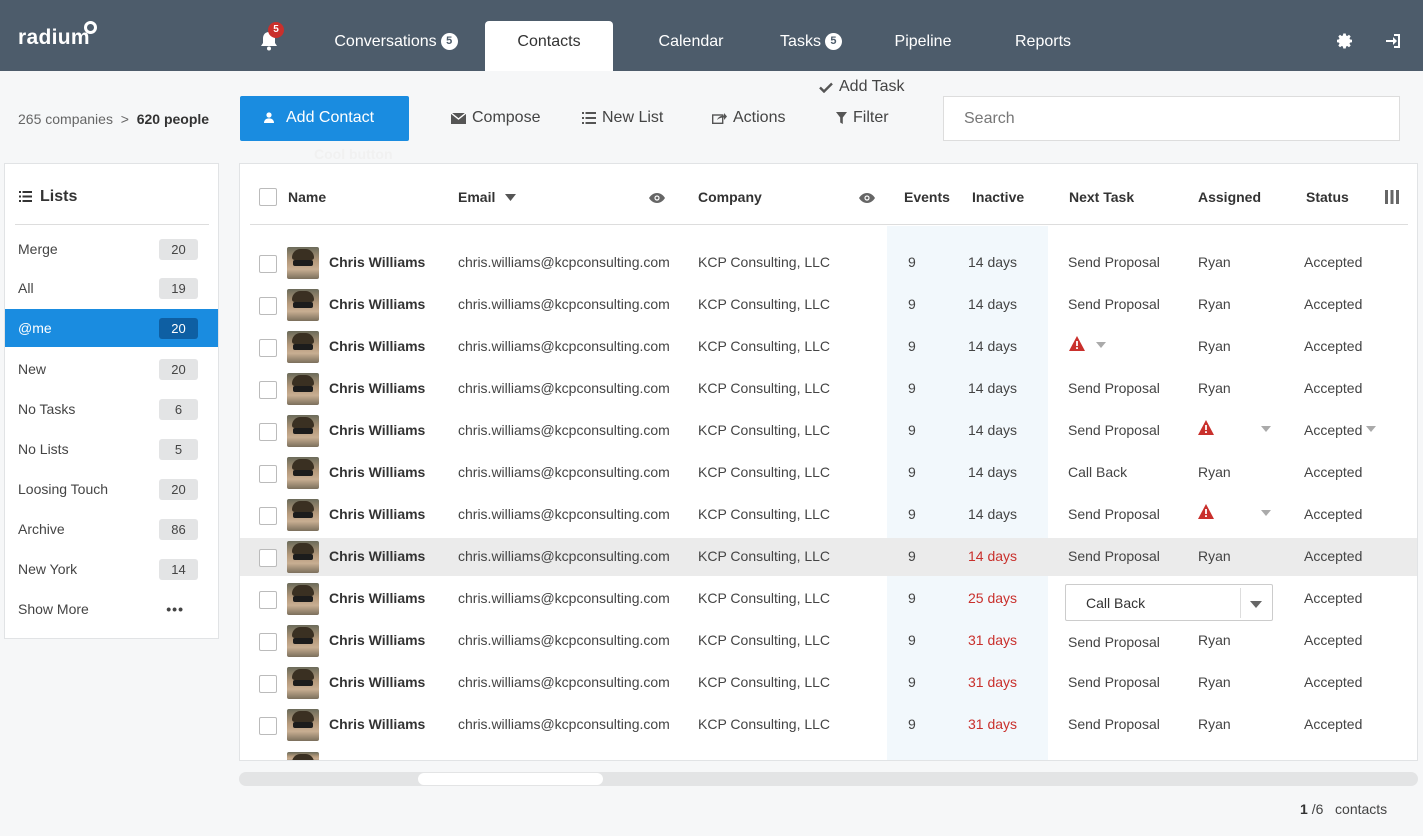 The image size is (1423, 836). I want to click on filter-button: Filter, so click(862, 118).